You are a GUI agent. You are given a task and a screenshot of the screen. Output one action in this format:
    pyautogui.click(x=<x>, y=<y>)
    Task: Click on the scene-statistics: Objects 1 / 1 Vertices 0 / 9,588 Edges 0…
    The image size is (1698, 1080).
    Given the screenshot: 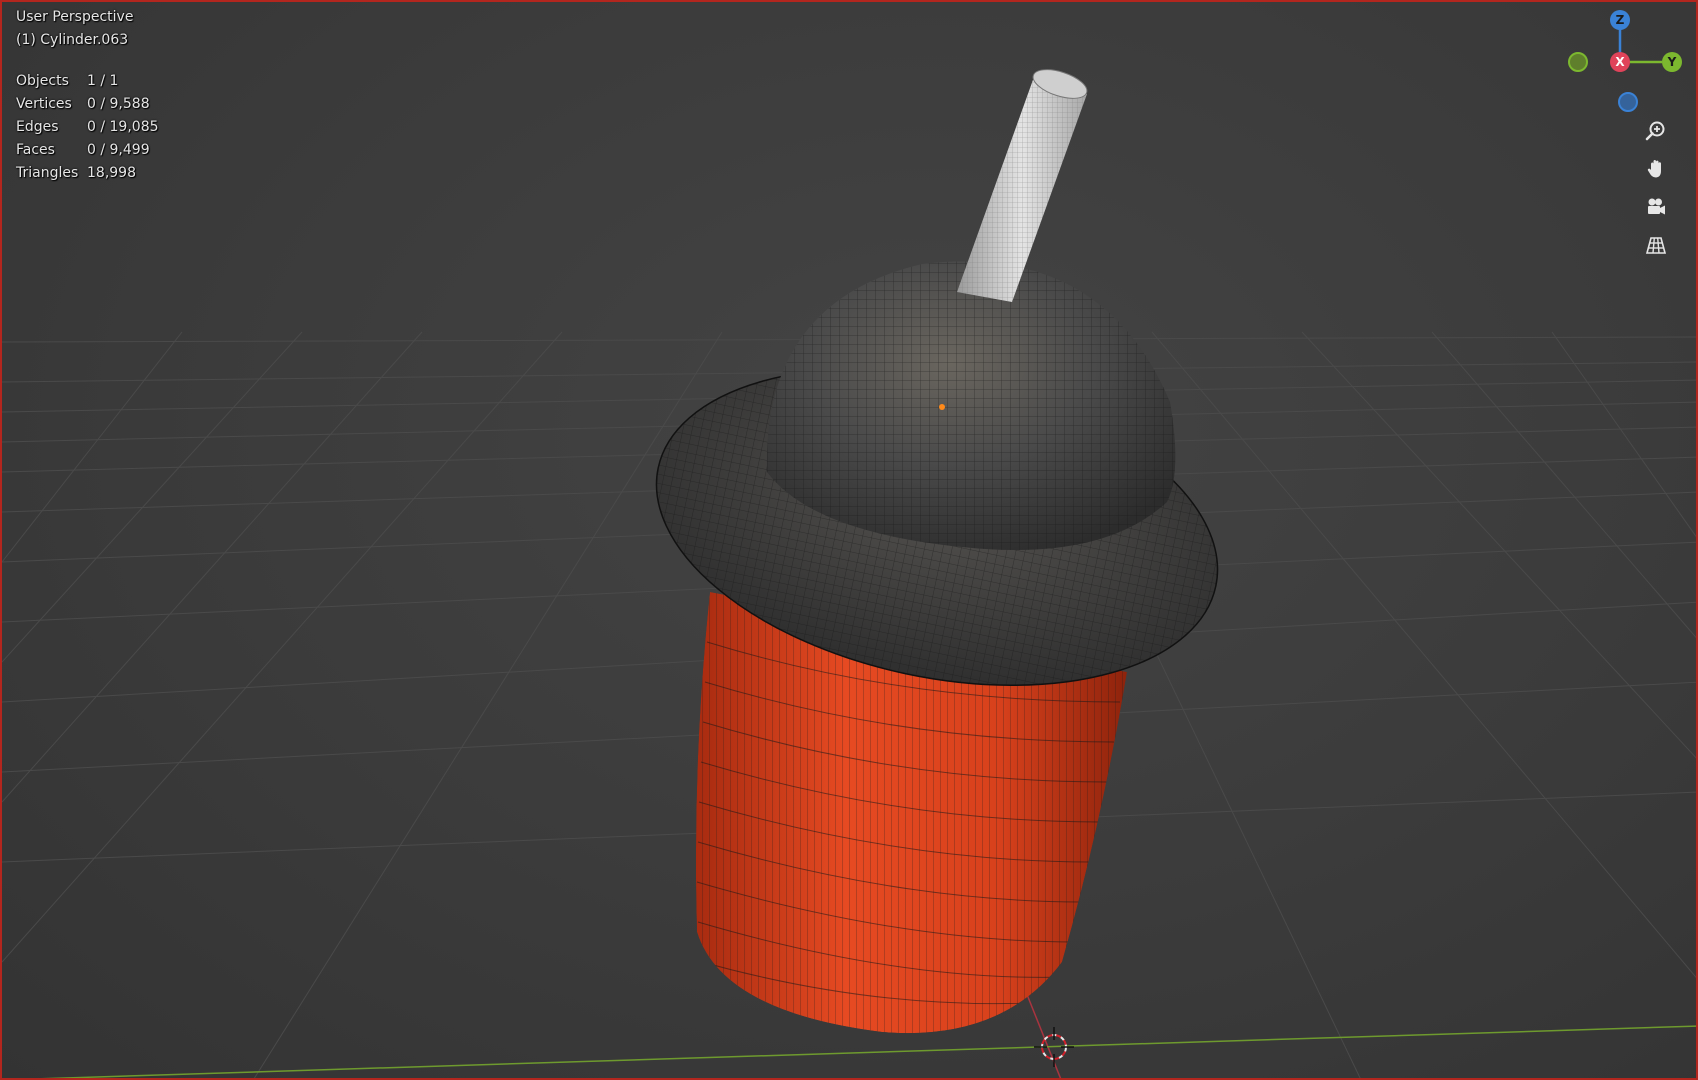 What is the action you would take?
    pyautogui.click(x=87, y=126)
    